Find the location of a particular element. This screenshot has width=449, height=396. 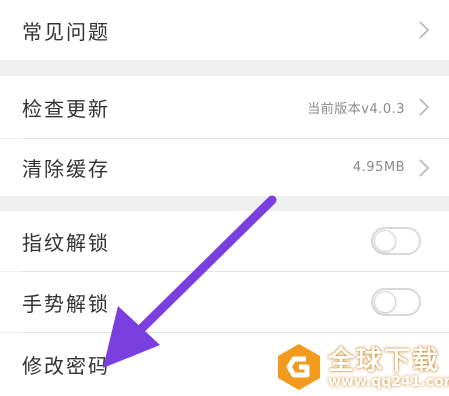

watermark-url: www.qq241.com is located at coordinates (388, 382).